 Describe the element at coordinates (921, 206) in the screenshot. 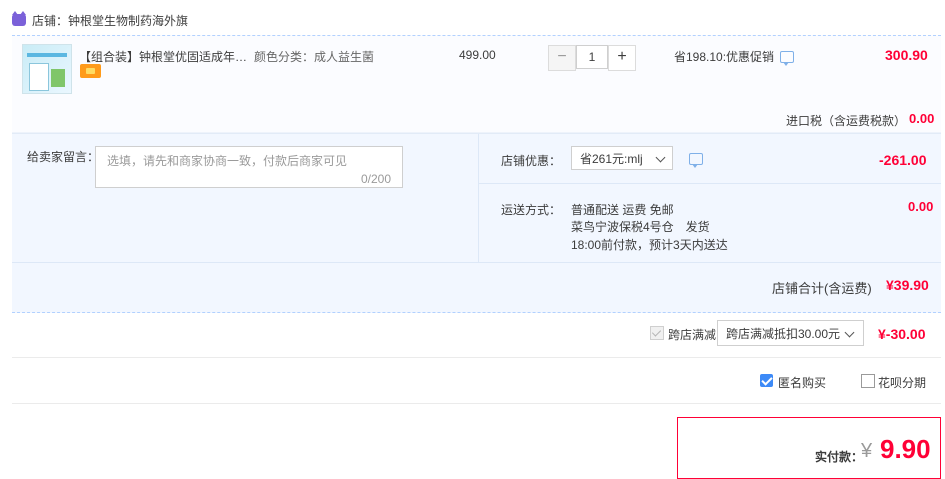

I see `shipping-value: 0.00` at that location.